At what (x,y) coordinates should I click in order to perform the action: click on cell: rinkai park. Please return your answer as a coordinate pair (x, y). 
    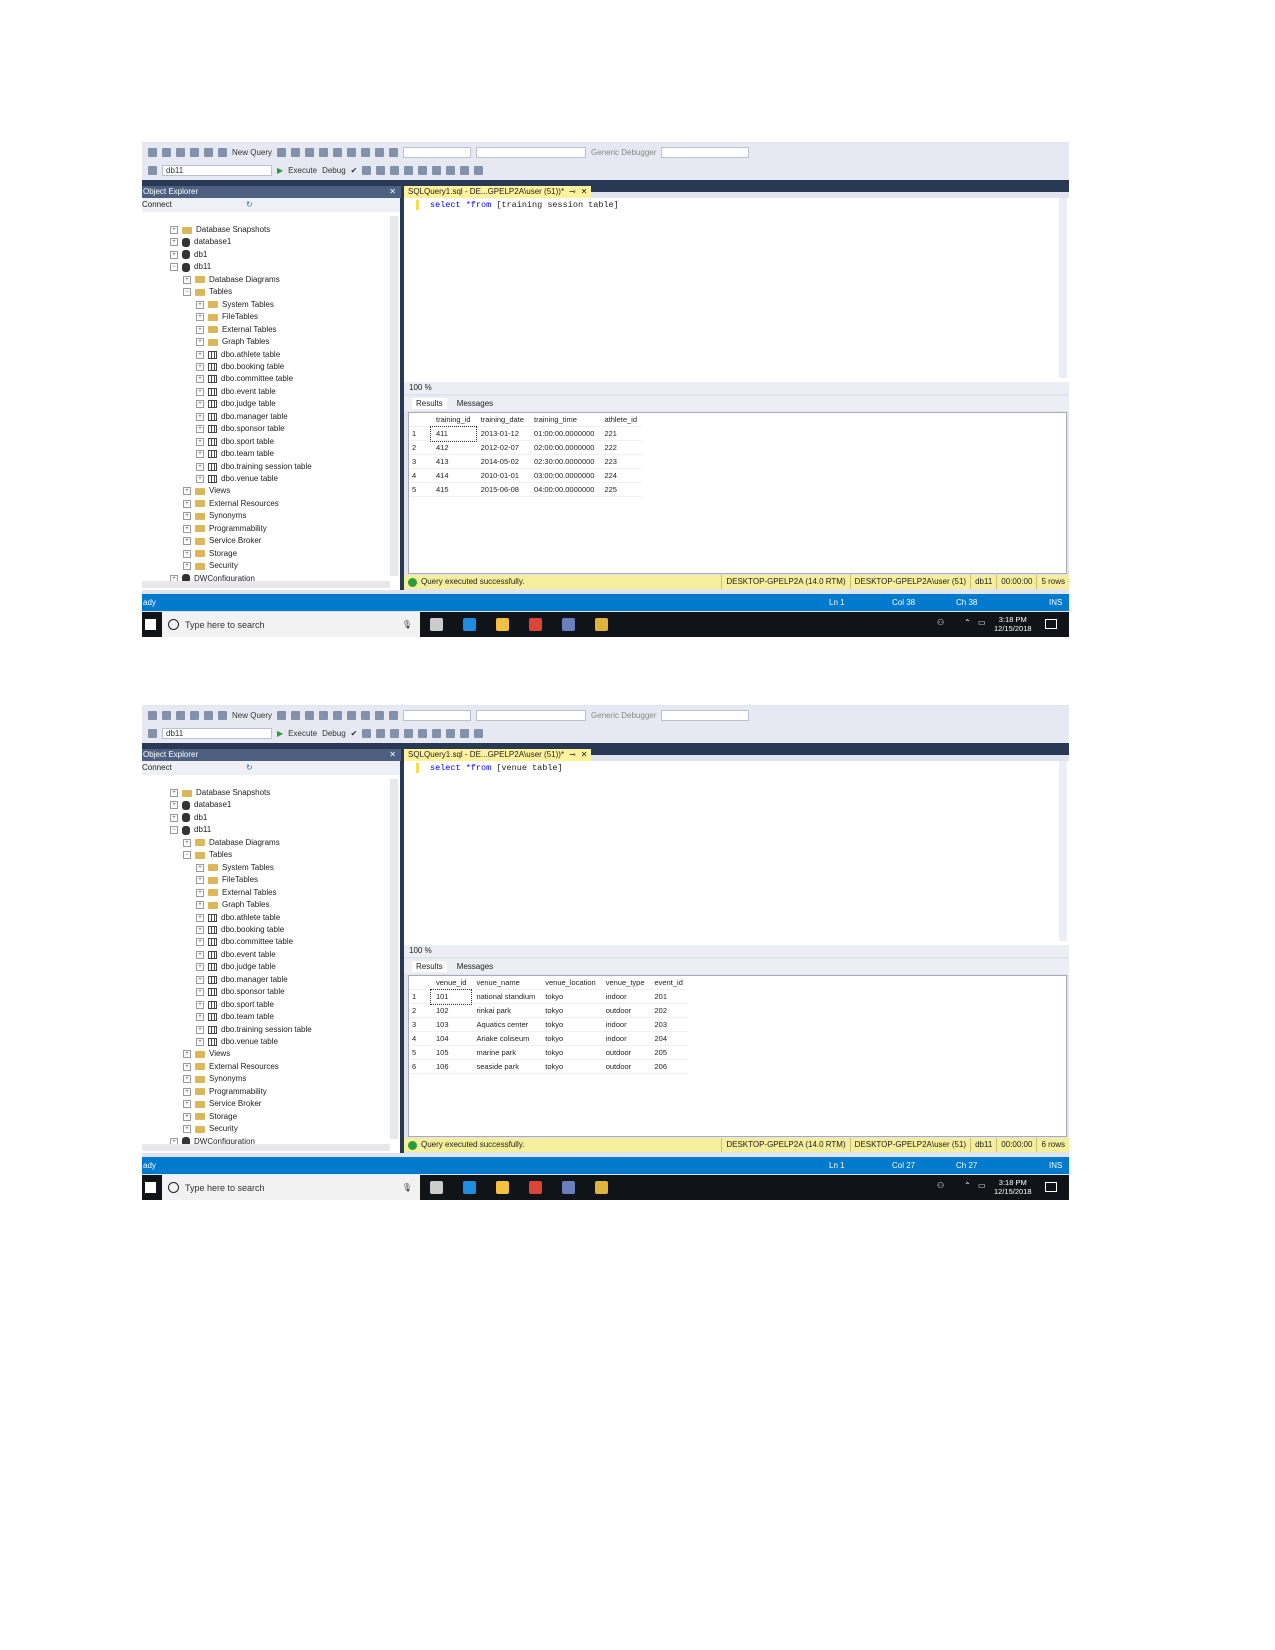
    Looking at the image, I should click on (506, 1010).